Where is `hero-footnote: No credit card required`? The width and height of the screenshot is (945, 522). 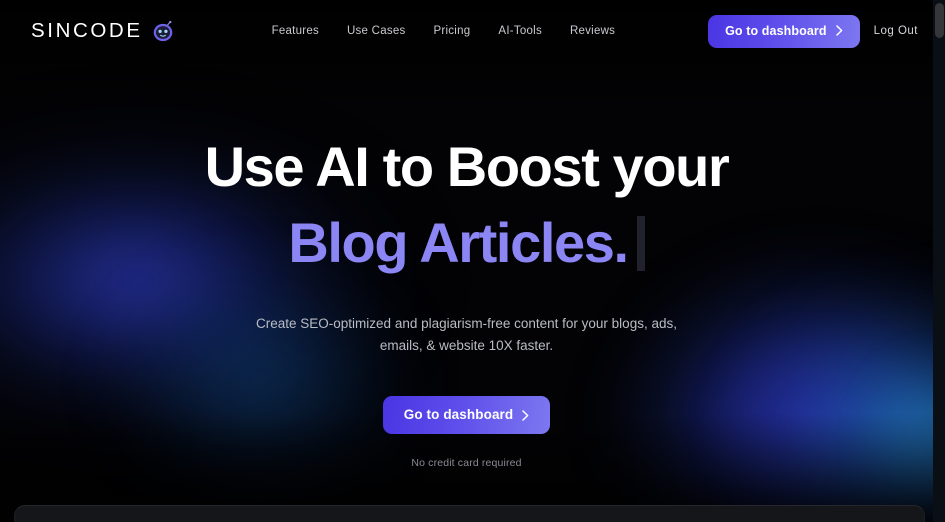 hero-footnote: No credit card required is located at coordinates (466, 462).